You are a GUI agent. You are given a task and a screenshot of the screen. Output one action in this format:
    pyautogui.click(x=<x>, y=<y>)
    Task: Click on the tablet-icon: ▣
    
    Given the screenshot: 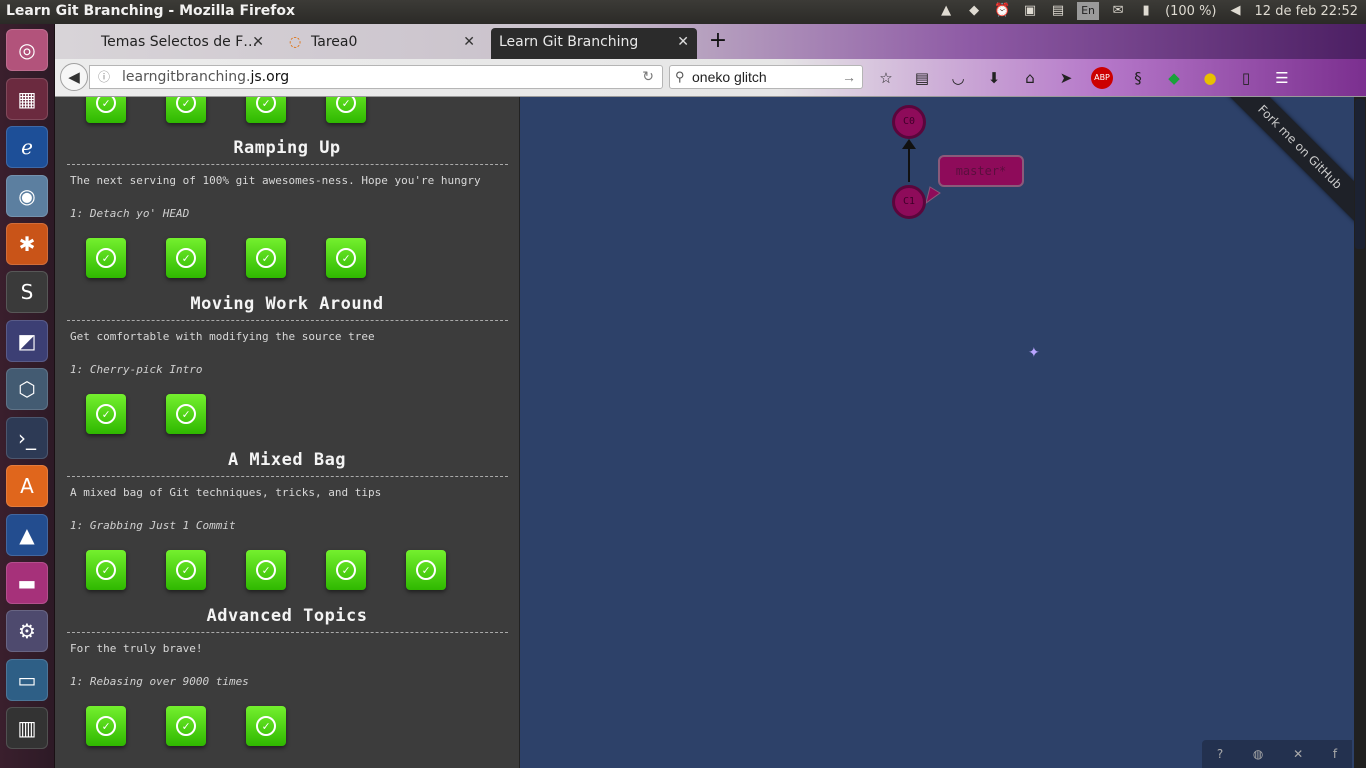 What is the action you would take?
    pyautogui.click(x=1030, y=11)
    